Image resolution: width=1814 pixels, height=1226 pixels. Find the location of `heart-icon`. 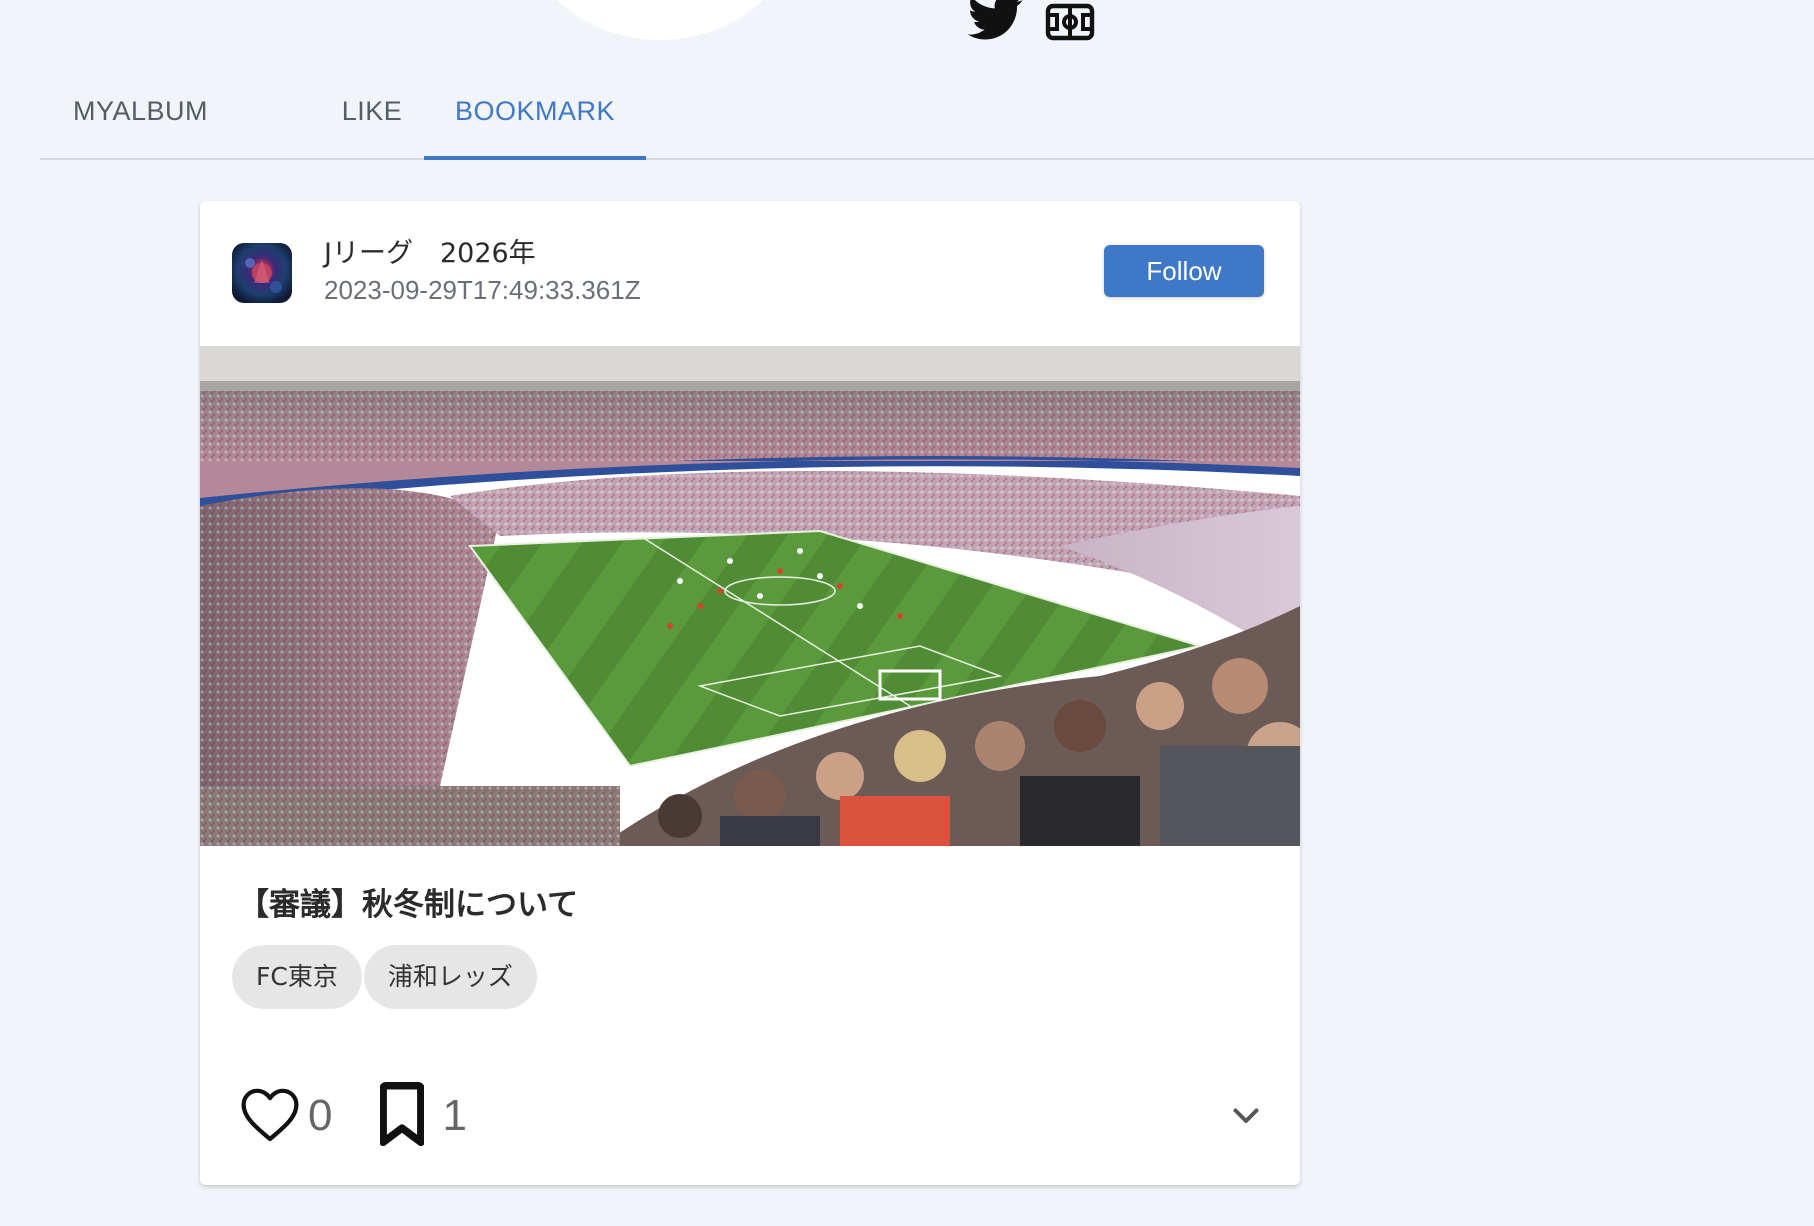

heart-icon is located at coordinates (270, 1116).